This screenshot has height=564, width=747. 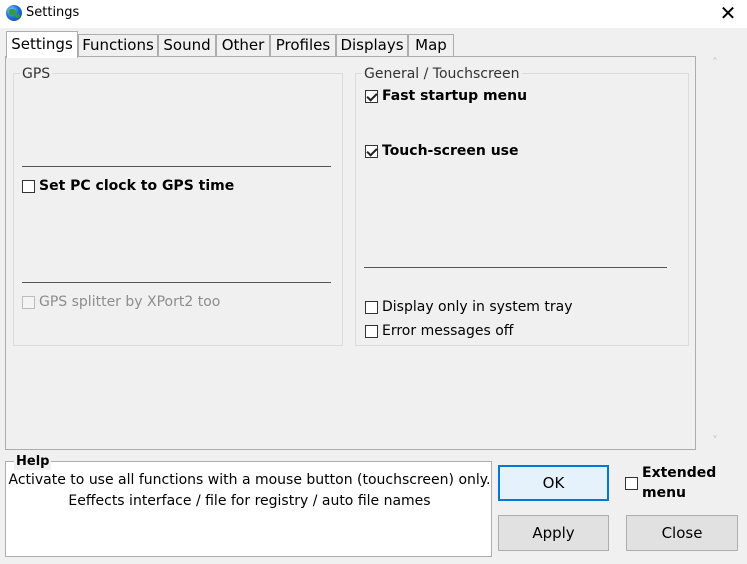 What do you see at coordinates (373, 14) in the screenshot?
I see `title-bar: Settings ✕` at bounding box center [373, 14].